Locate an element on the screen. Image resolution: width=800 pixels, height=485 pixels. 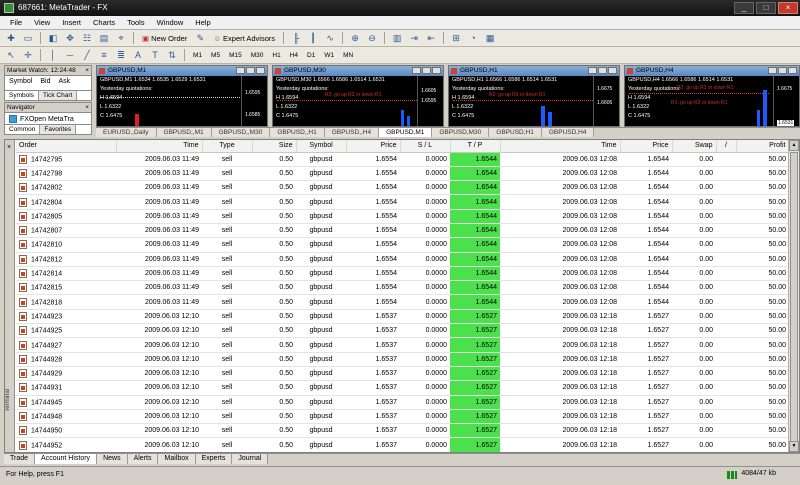
maximize-button: □ is located at coordinates (766, 8).